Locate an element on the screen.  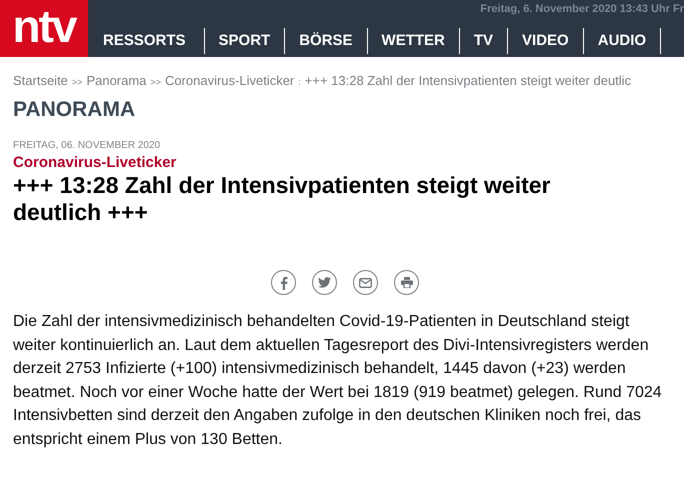
breadcrumb-link: Panorama is located at coordinates (116, 80).